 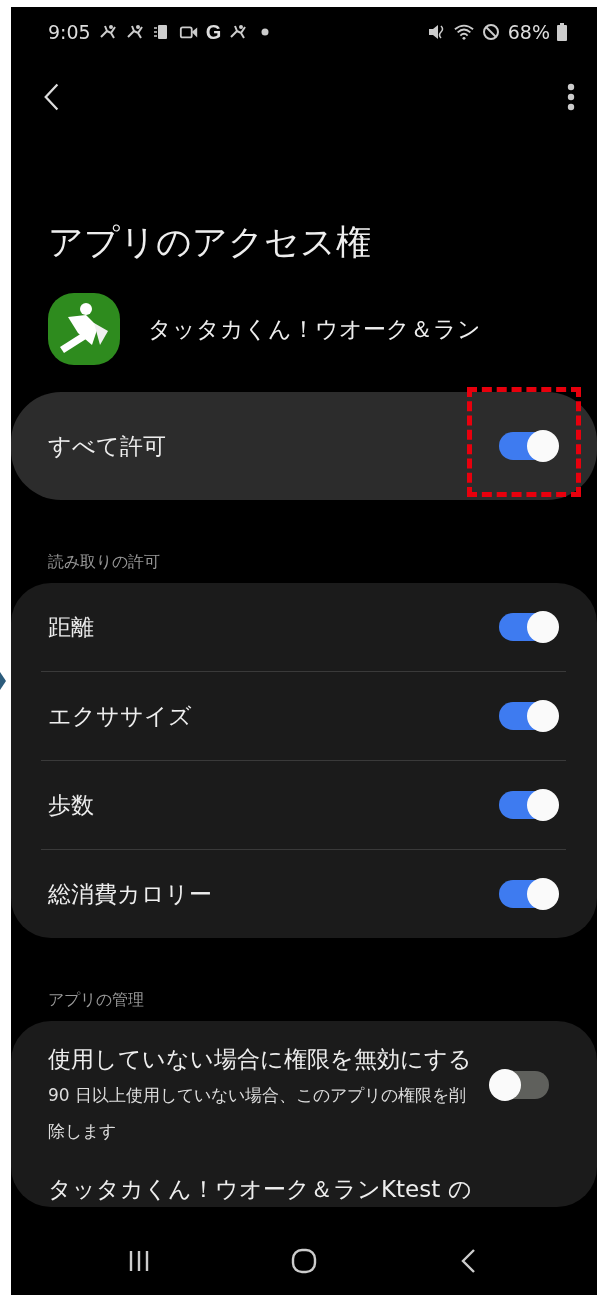 What do you see at coordinates (96, 1000) in the screenshot?
I see `section-header: アプリの管理` at bounding box center [96, 1000].